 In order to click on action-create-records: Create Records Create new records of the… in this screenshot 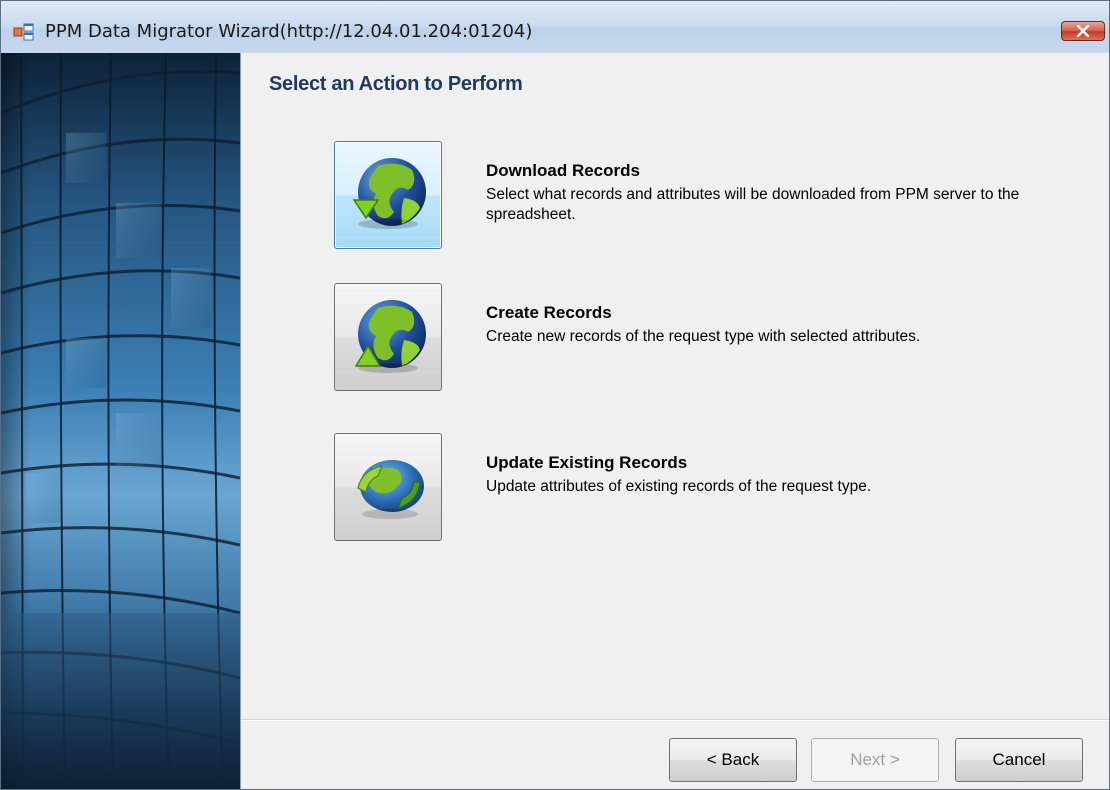, I will do `click(684, 338)`.